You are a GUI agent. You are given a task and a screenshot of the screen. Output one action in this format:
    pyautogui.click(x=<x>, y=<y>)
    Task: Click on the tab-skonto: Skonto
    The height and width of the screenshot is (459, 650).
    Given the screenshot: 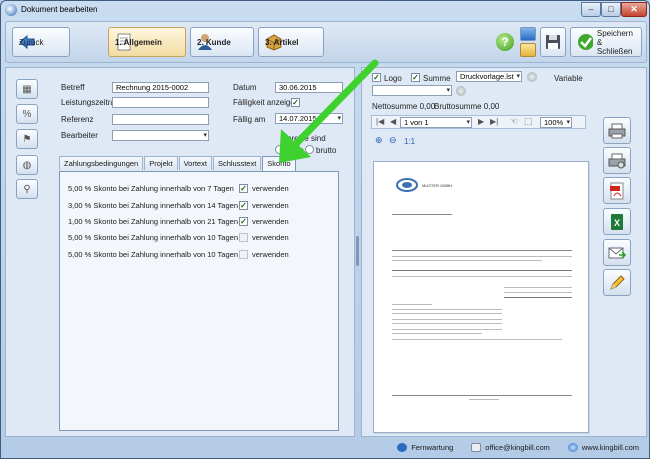 What is the action you would take?
    pyautogui.click(x=279, y=163)
    